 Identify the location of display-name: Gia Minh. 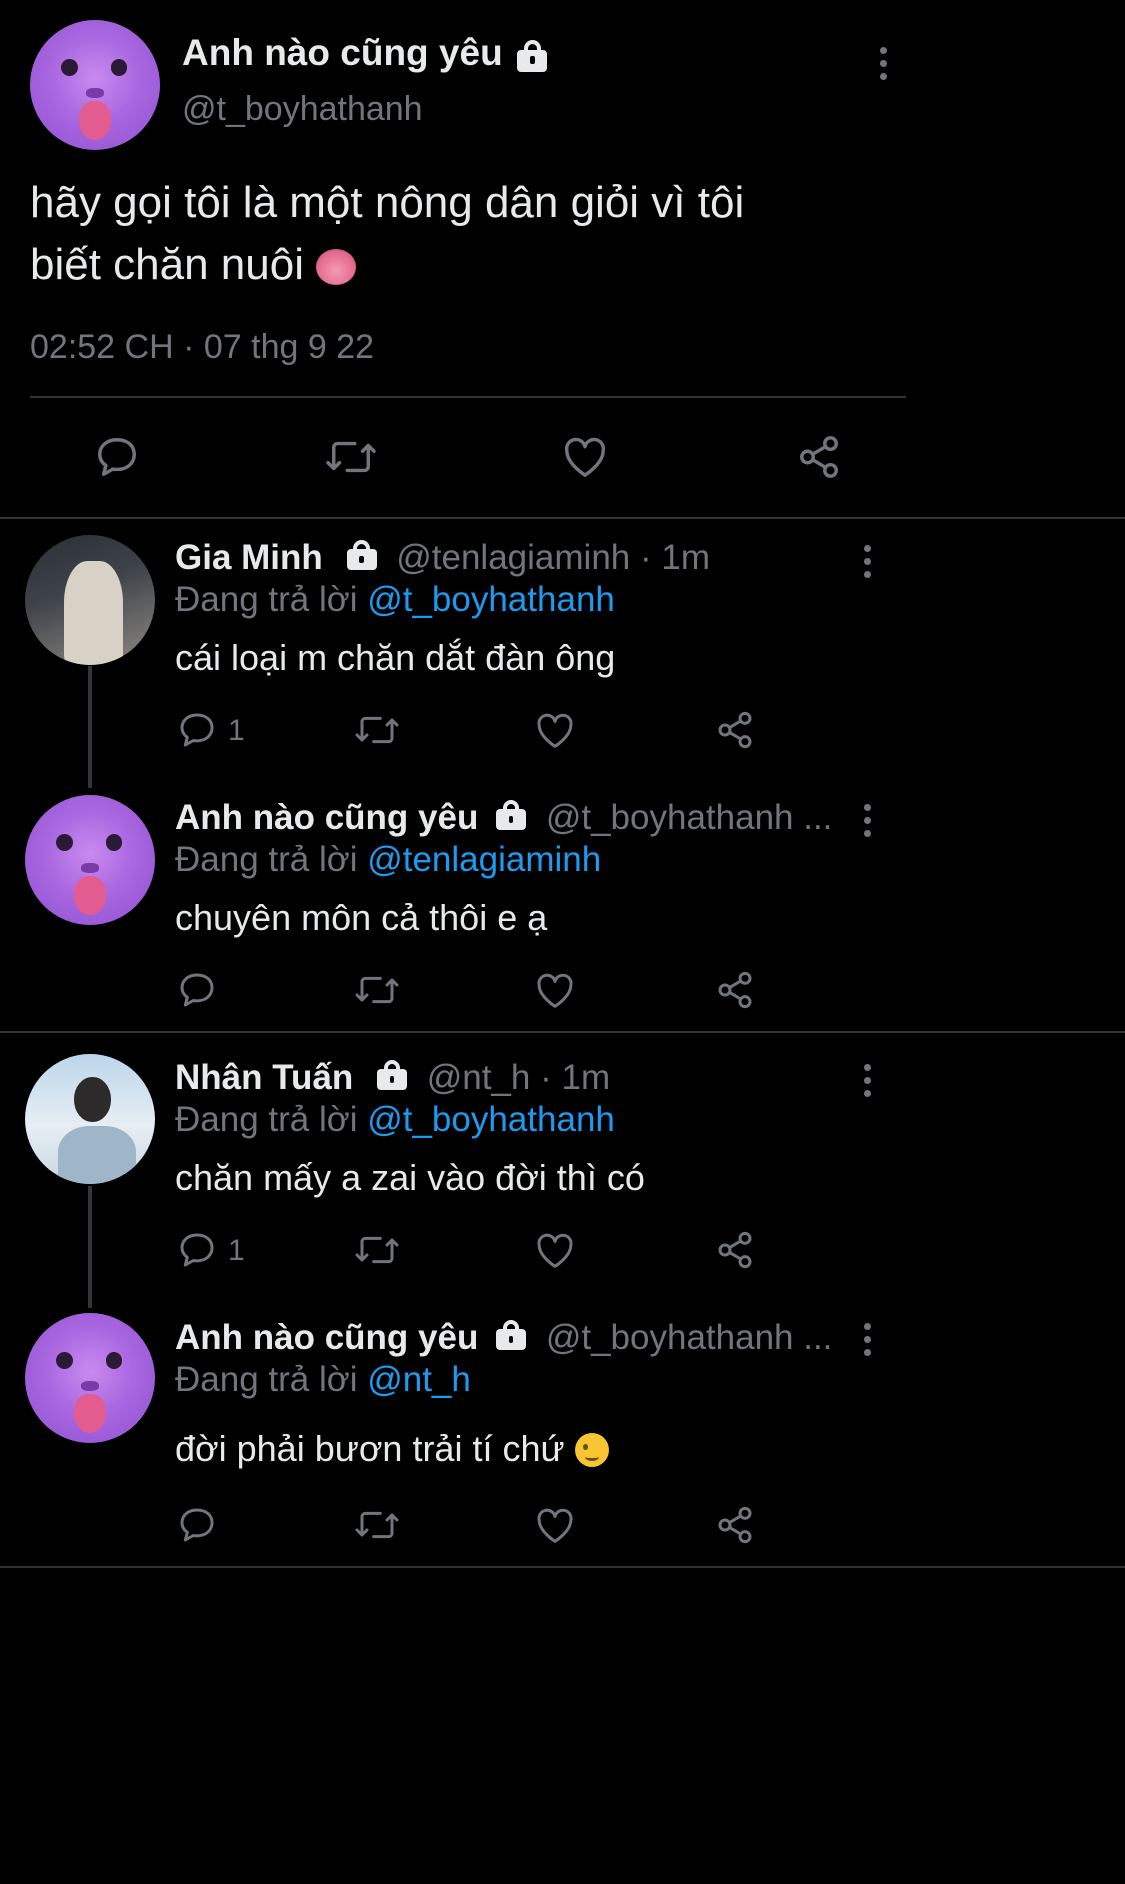
(249, 557).